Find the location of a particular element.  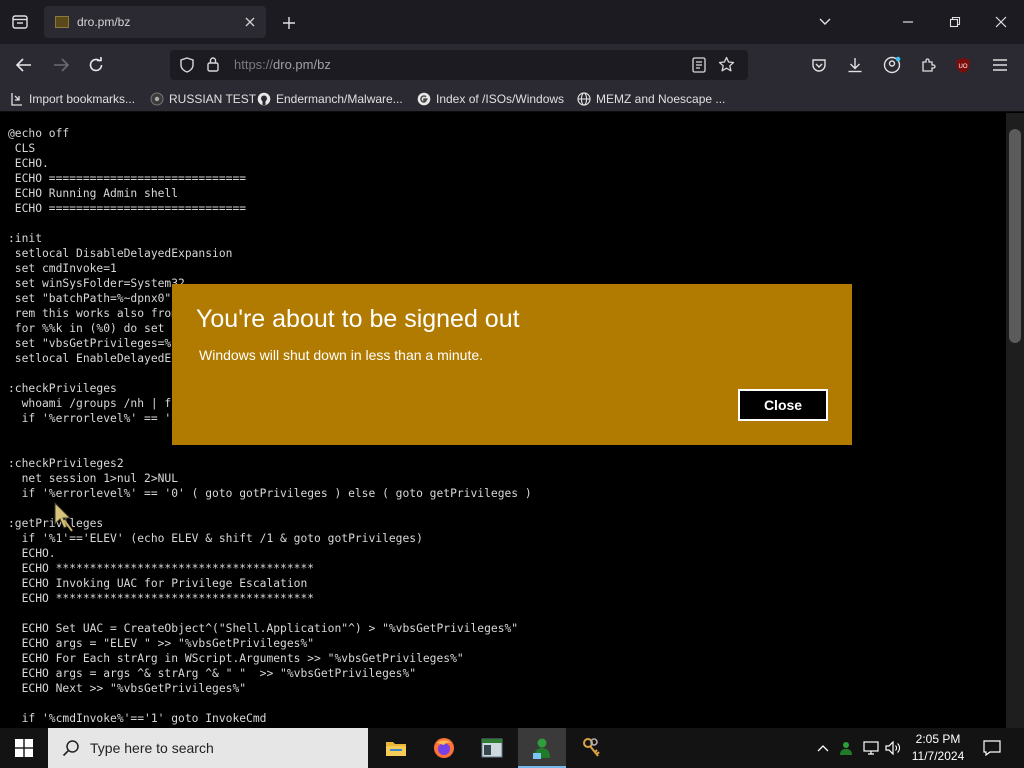

folder-icon is located at coordinates (396, 749).